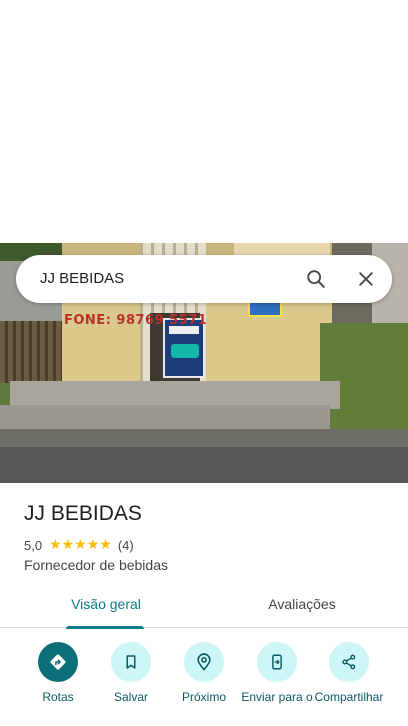 The width and height of the screenshot is (408, 726). Describe the element at coordinates (33, 353) in the screenshot. I see `photo-fence` at that location.